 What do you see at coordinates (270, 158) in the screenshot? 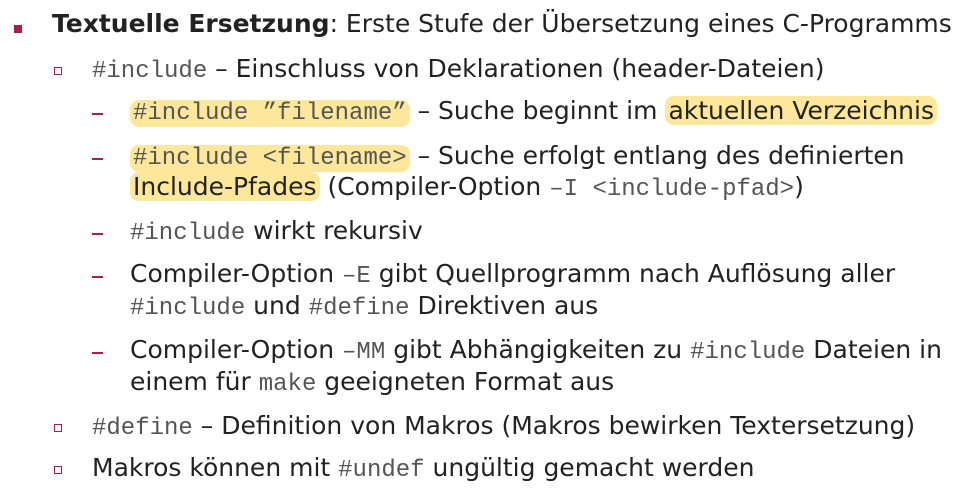
I see `highlight-include-angle: #include <filename>` at bounding box center [270, 158].